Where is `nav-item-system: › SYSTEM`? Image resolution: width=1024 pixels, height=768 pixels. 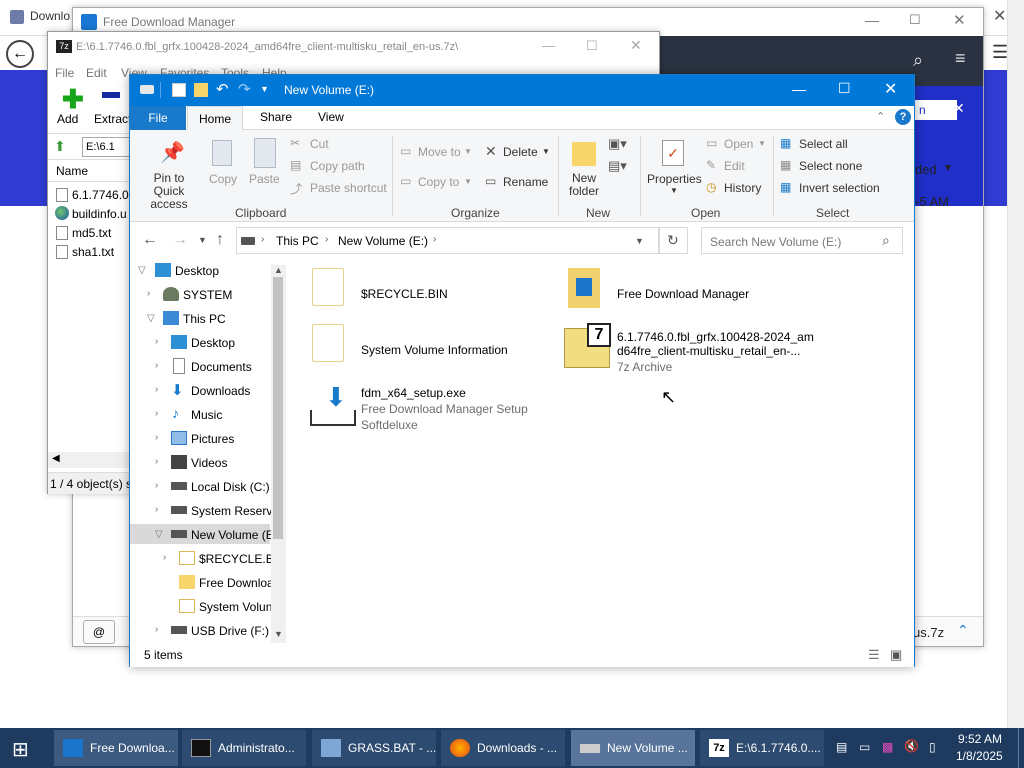
nav-item-system: › SYSTEM is located at coordinates (200, 294).